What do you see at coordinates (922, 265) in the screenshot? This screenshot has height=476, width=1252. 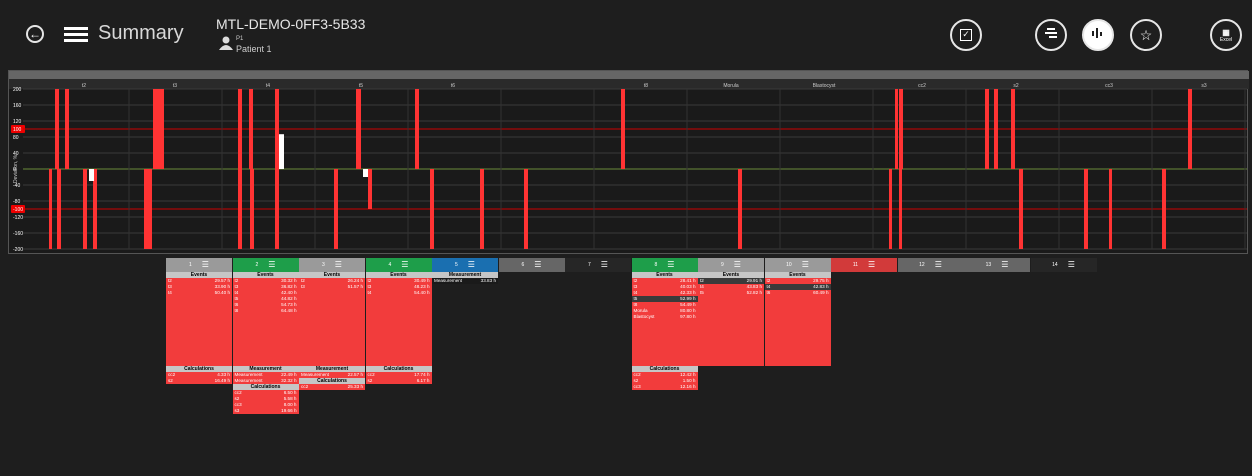 I see `card-number: 12` at bounding box center [922, 265].